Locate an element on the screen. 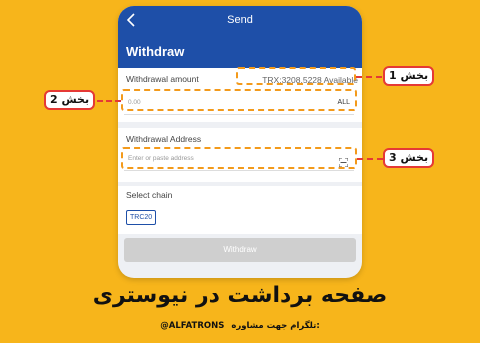 This screenshot has width=480, height=343. withdrawal-address-label: Withdrawal Address is located at coordinates (164, 139).